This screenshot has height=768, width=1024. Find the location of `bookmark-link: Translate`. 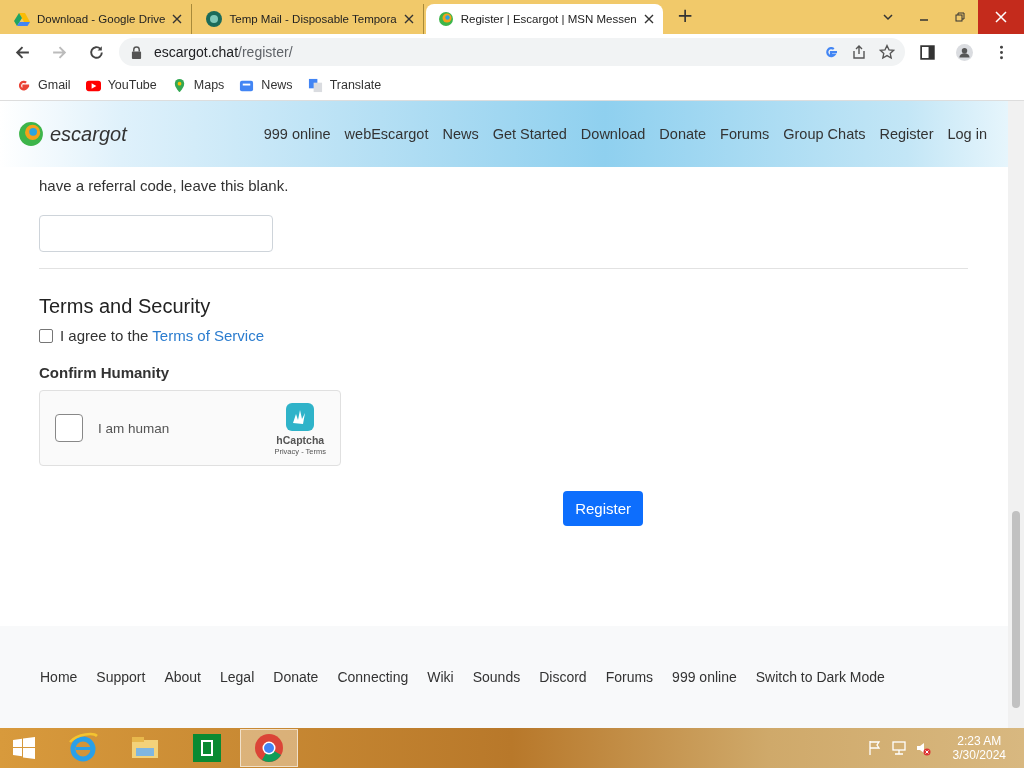

bookmark-link: Translate is located at coordinates (344, 85).